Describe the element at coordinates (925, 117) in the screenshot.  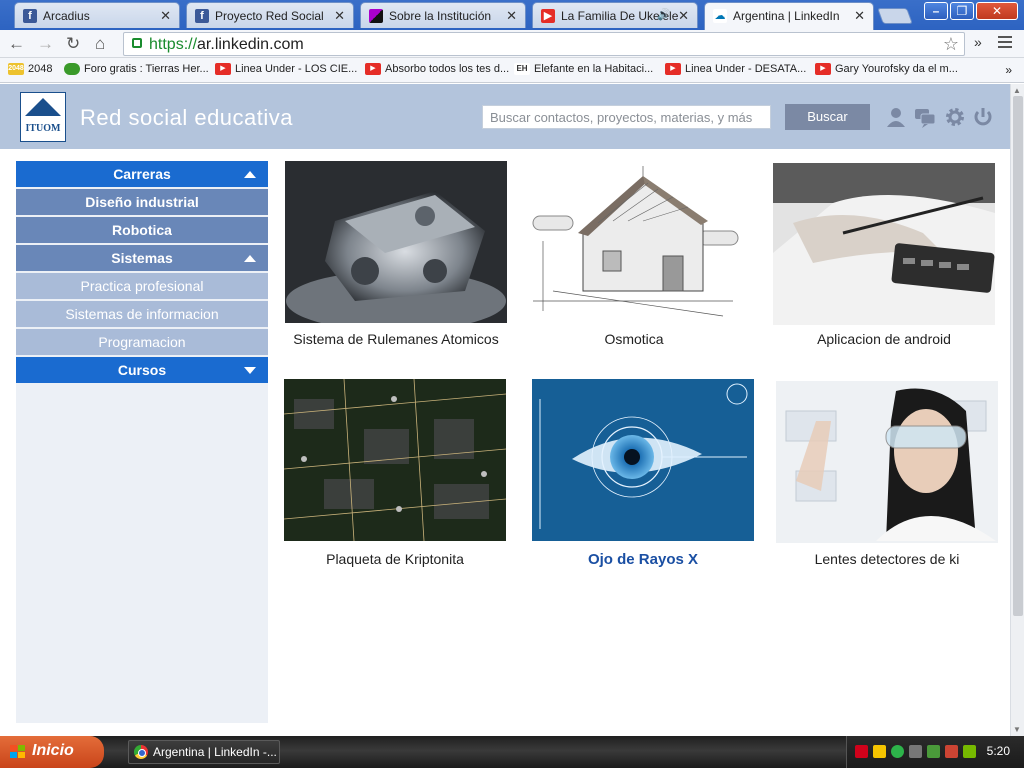
I see `messages-icon` at that location.